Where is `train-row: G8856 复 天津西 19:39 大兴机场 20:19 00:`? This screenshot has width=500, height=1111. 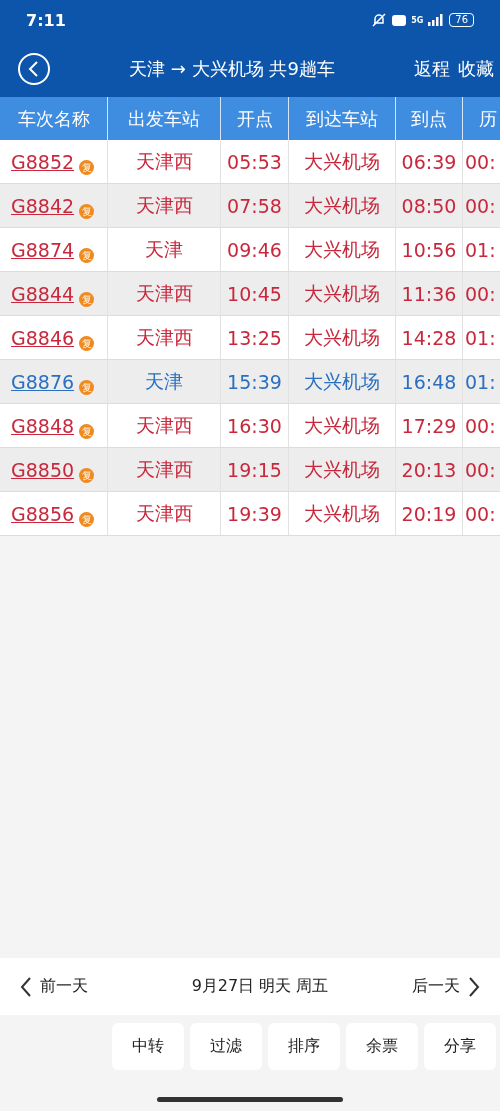 train-row: G8856 复 天津西 19:39 大兴机场 20:19 00: is located at coordinates (250, 514).